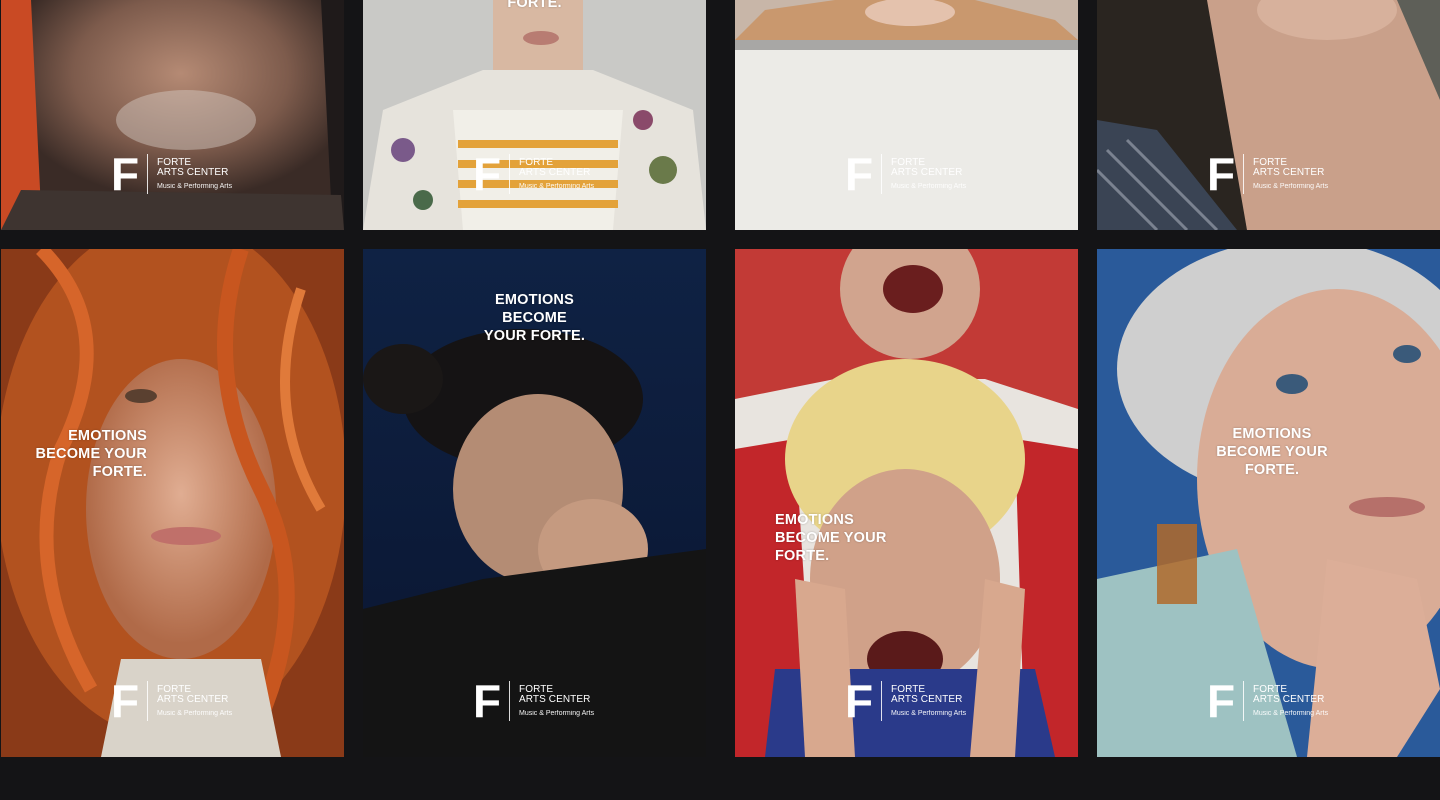 This screenshot has height=800, width=1440. I want to click on photo-older-man, so click(172, 115).